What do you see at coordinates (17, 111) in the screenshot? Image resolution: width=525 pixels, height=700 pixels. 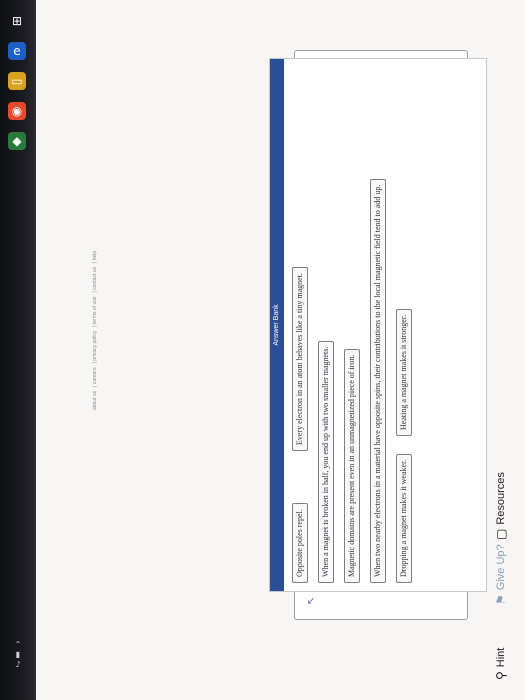 I see `chrome-icon: ◉` at bounding box center [17, 111].